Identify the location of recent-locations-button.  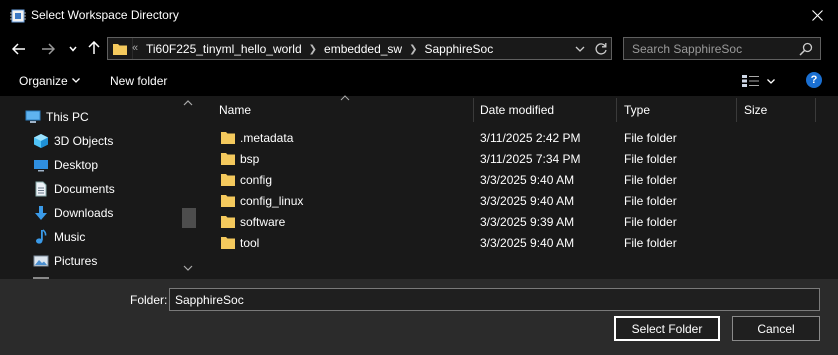
(73, 49).